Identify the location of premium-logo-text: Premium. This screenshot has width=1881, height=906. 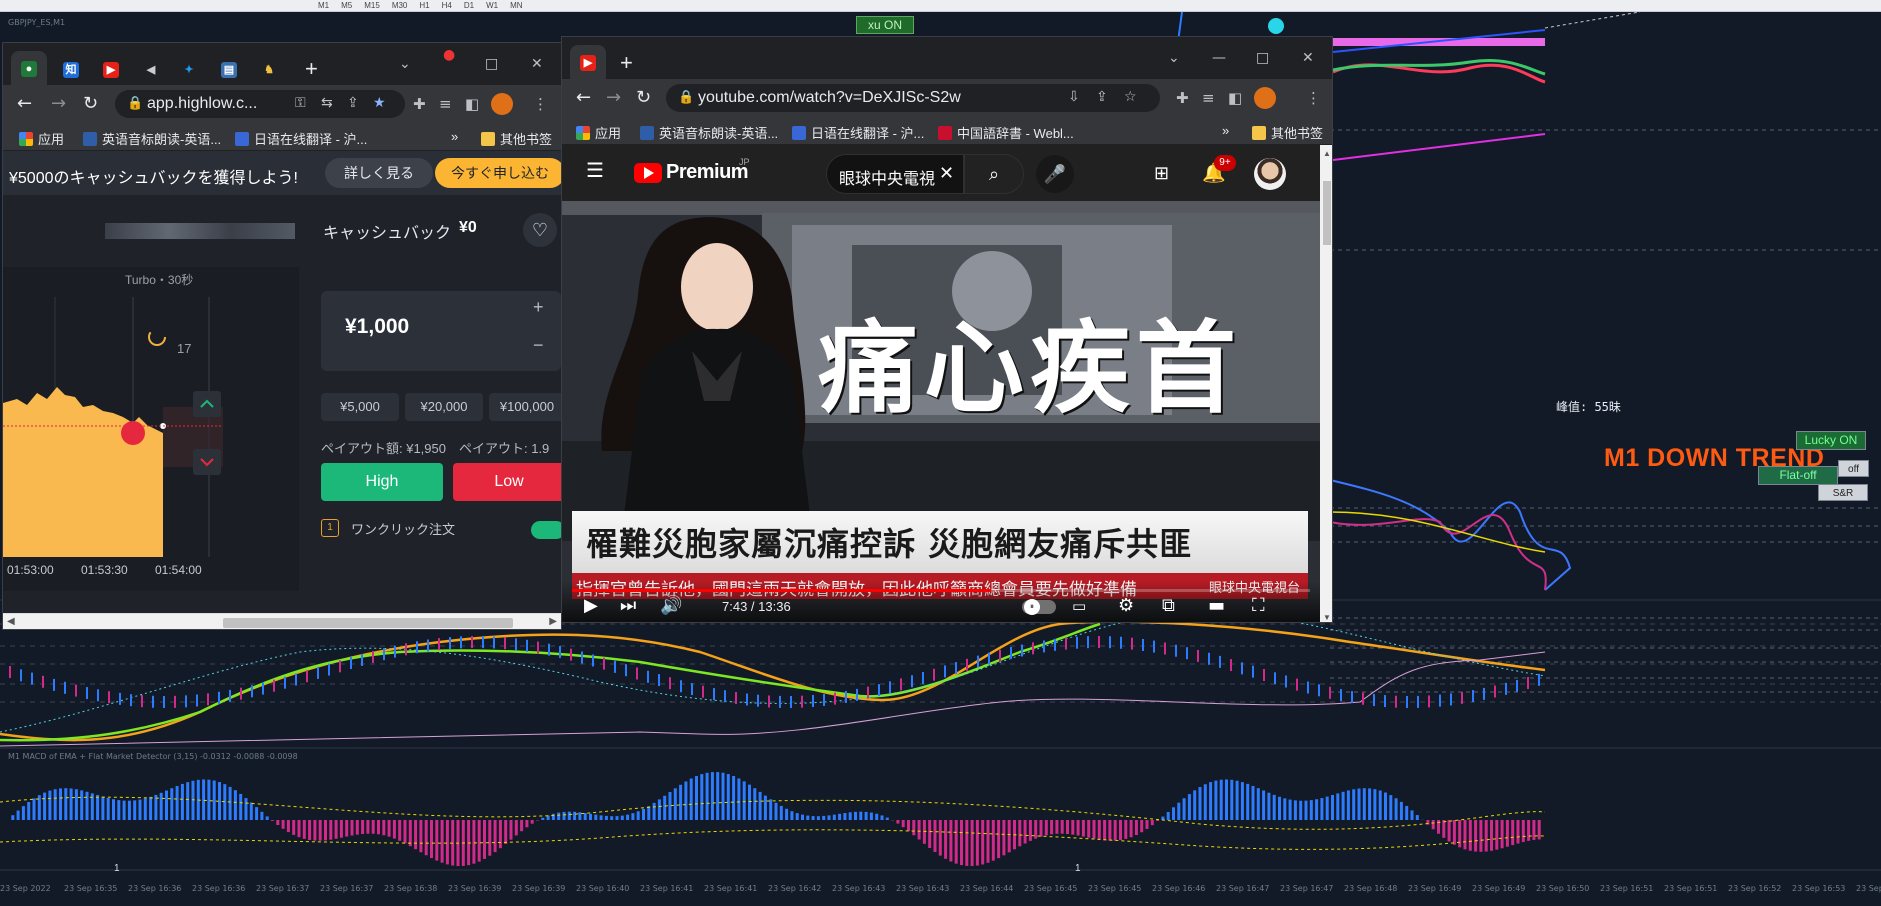
(707, 172).